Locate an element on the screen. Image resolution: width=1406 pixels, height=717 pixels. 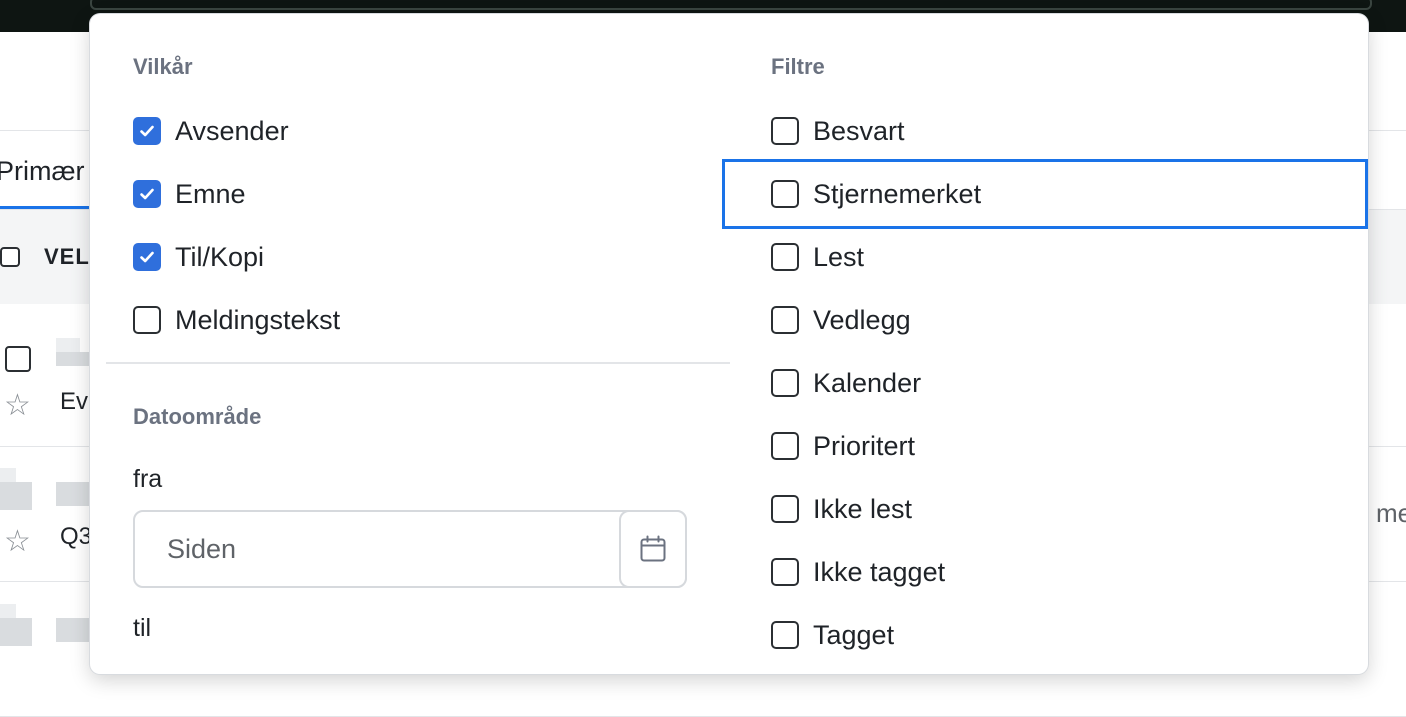
message-subject: Ev is located at coordinates (74, 401).